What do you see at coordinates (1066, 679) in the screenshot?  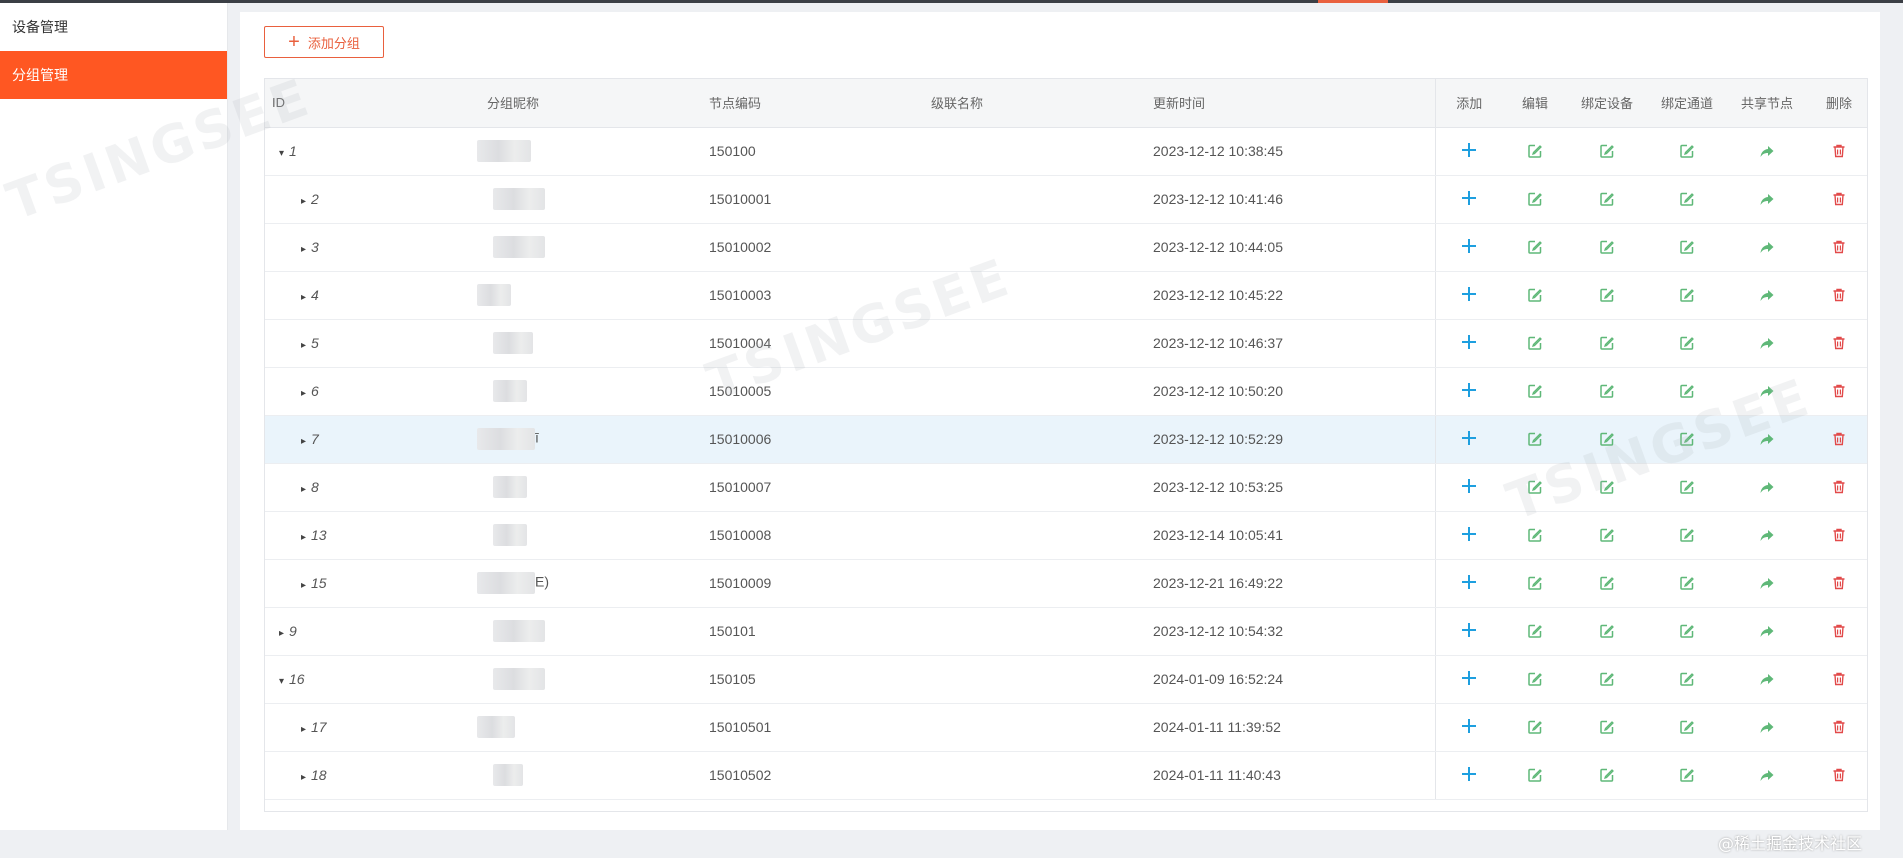 I see `table-row: ▾ 16 150105 2024-01-09 16:52:24` at bounding box center [1066, 679].